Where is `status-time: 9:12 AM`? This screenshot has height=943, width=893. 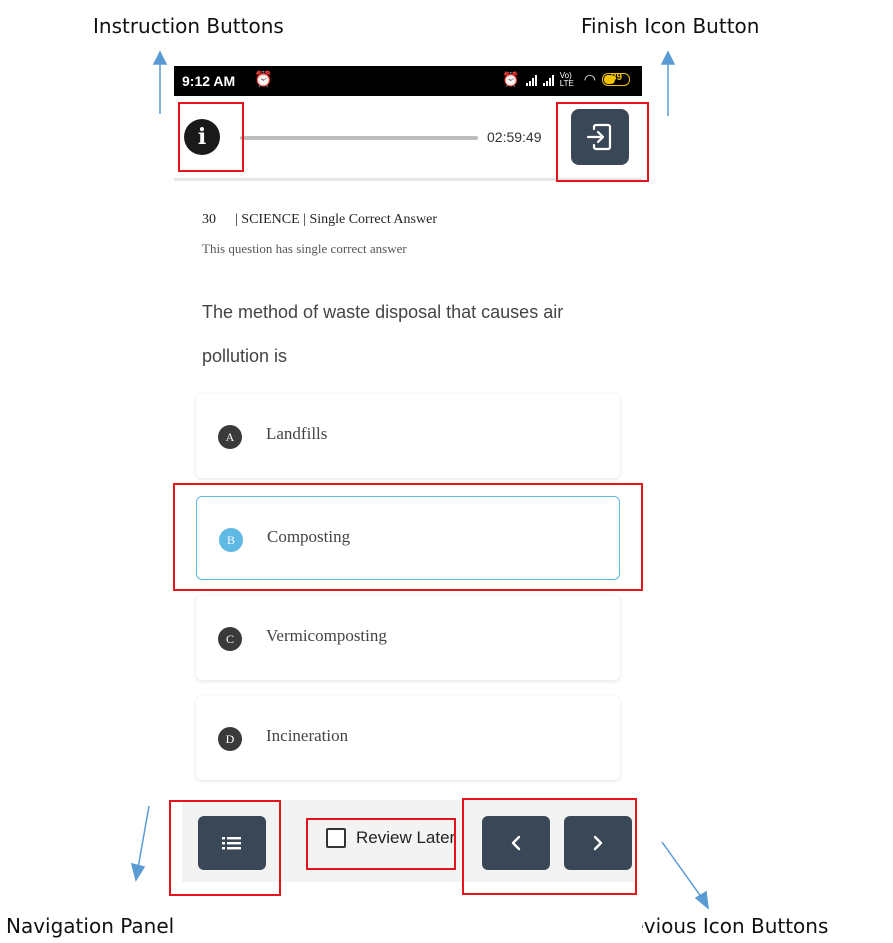
status-time: 9:12 AM is located at coordinates (209, 81).